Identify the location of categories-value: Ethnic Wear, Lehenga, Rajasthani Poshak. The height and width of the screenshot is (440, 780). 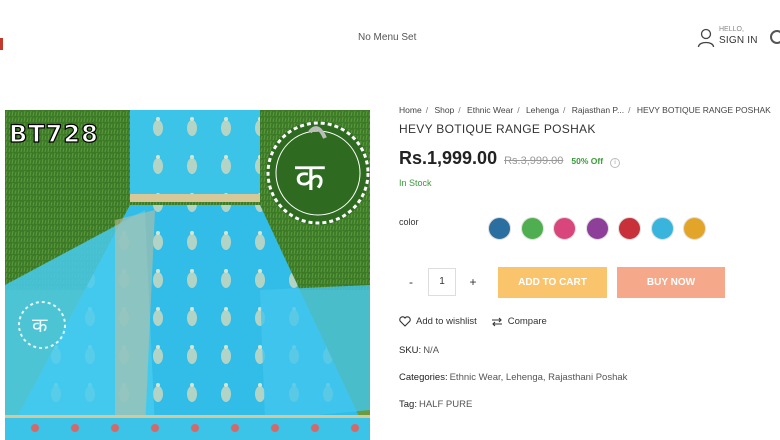
(539, 377).